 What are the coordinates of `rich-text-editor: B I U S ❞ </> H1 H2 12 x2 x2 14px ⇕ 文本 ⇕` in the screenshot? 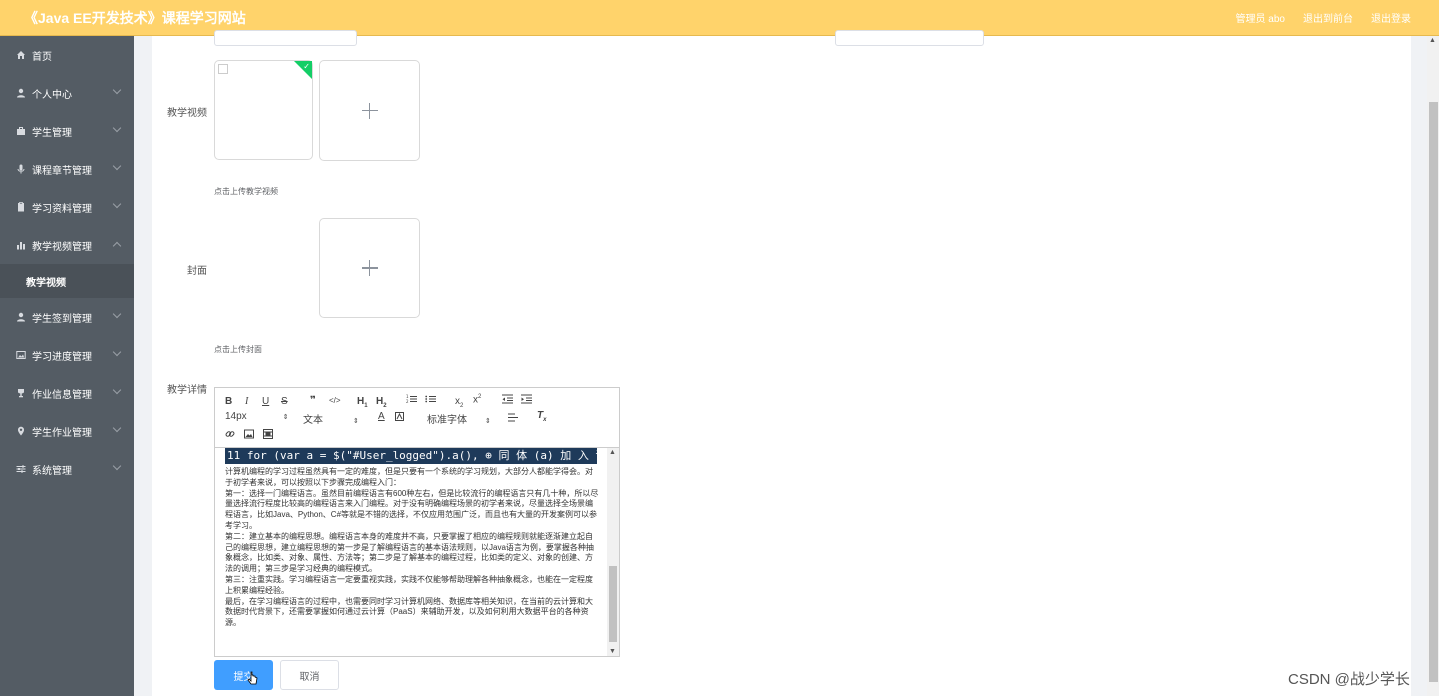 It's located at (417, 522).